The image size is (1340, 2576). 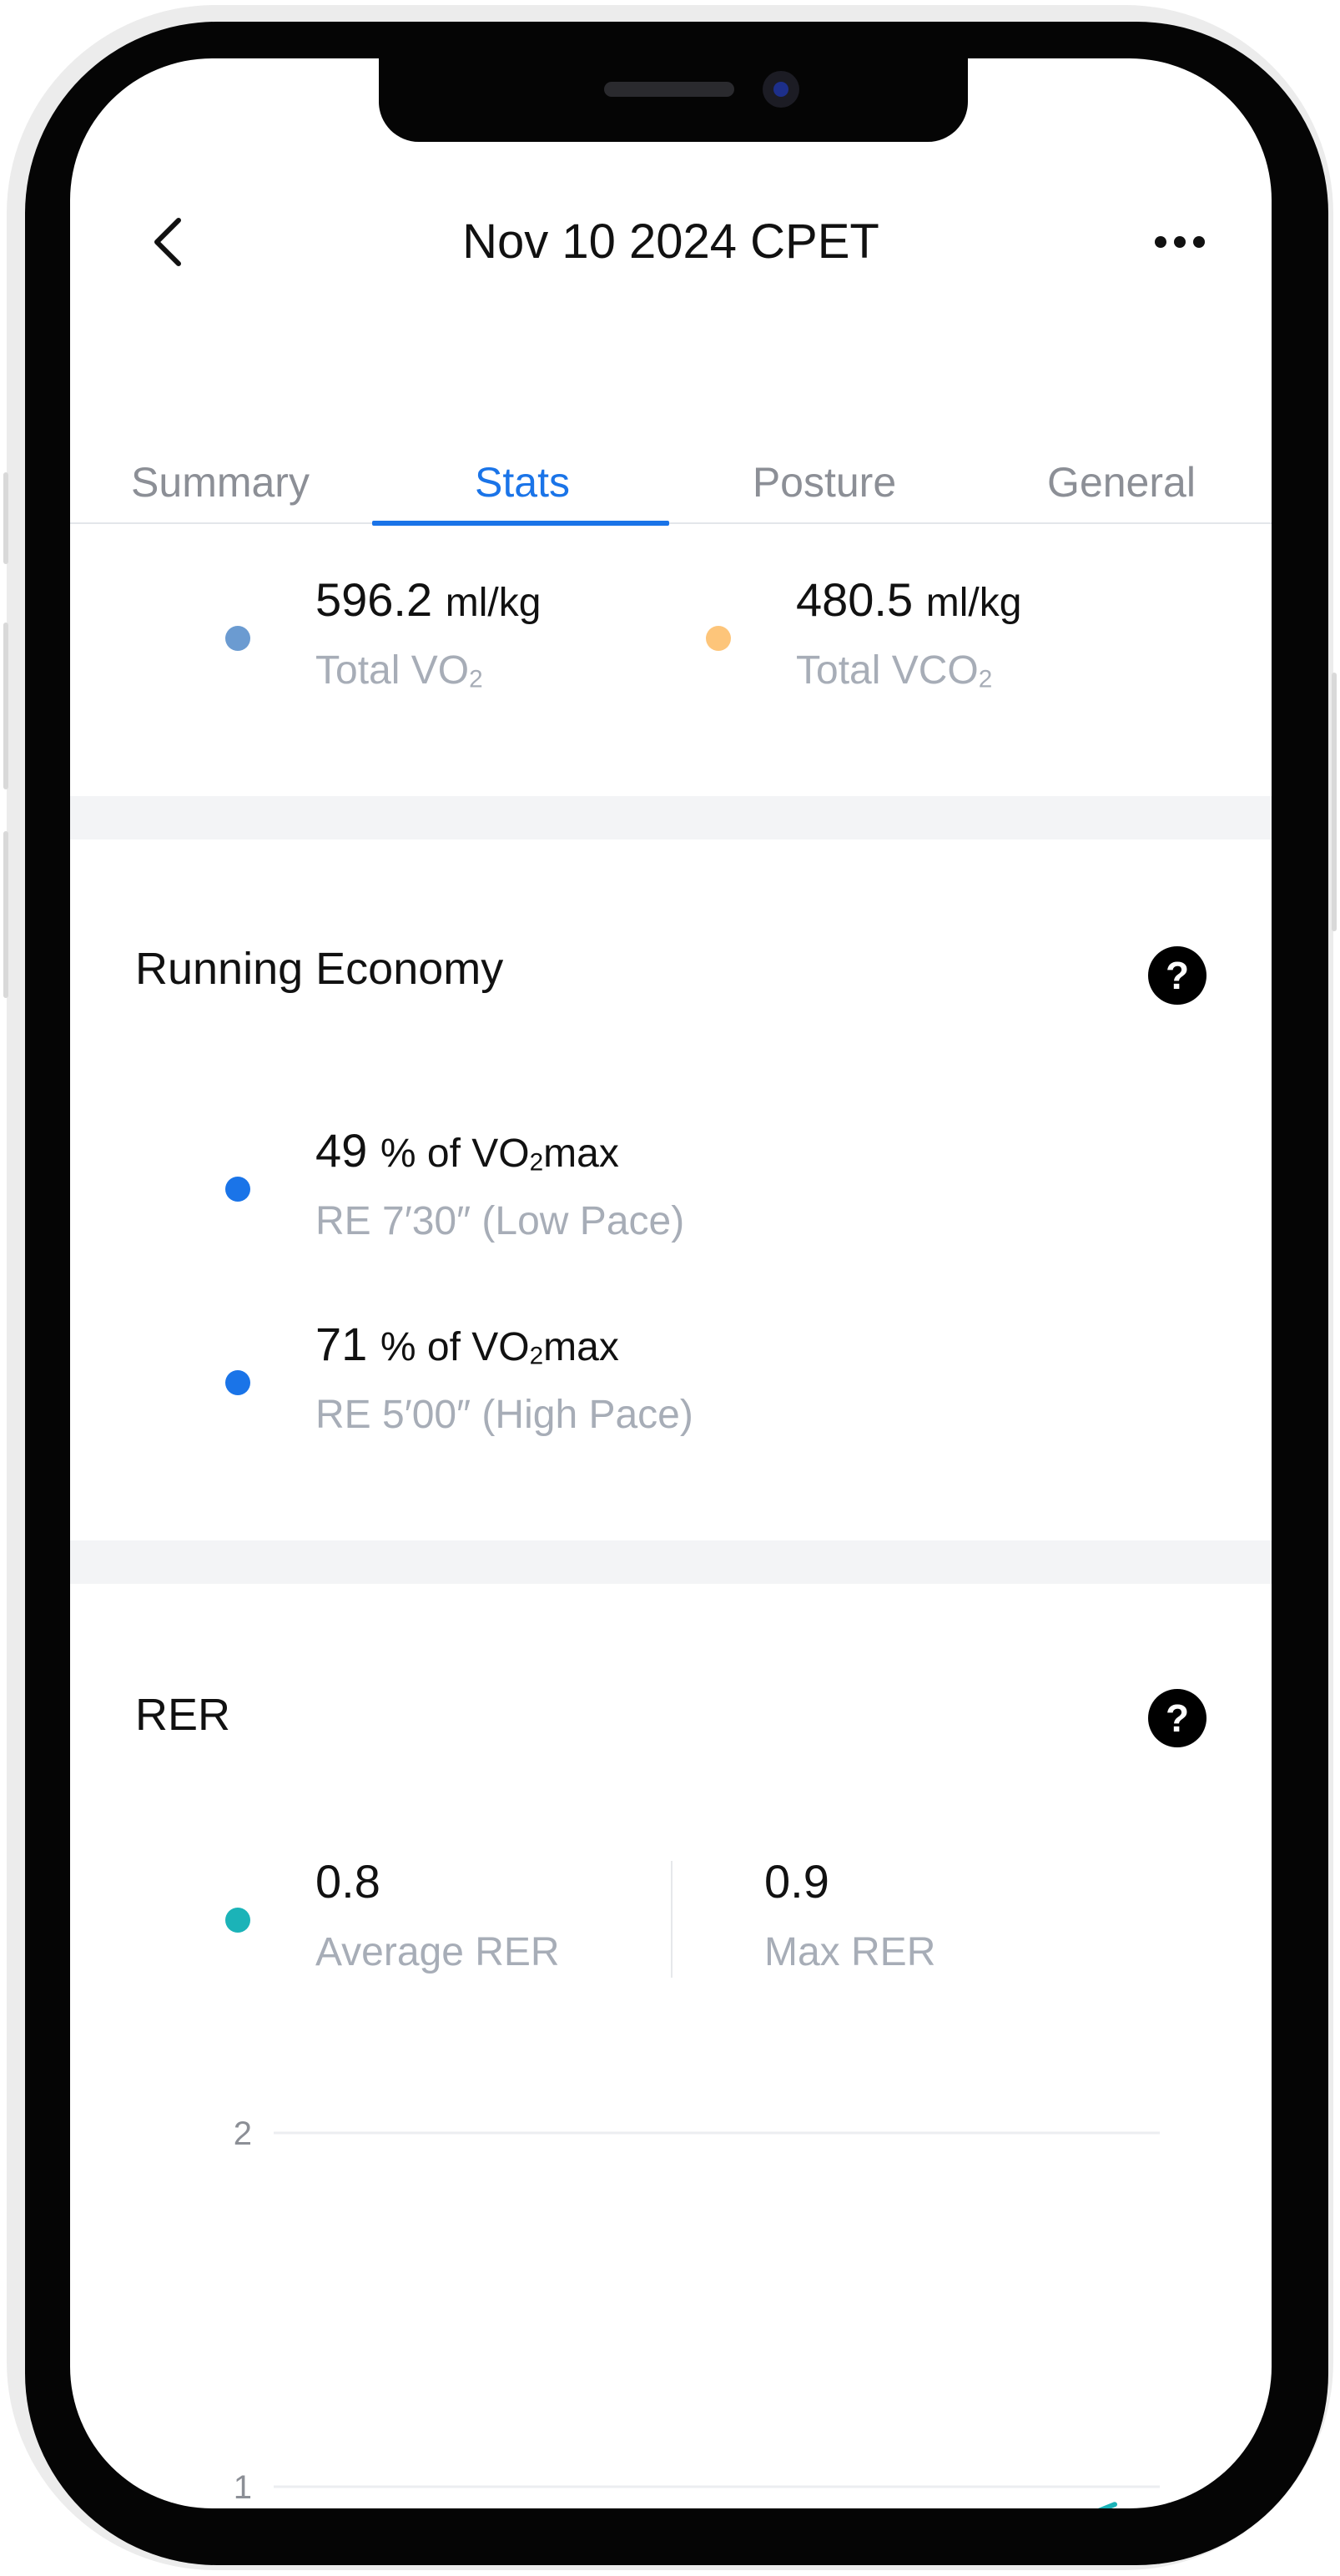 What do you see at coordinates (237, 1920) in the screenshot?
I see `rer-legend-dot` at bounding box center [237, 1920].